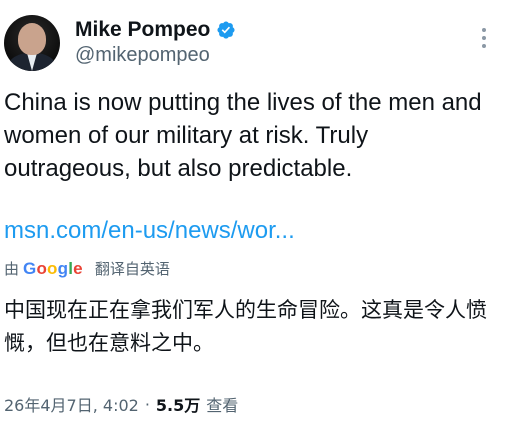  I want to click on author-name-row: Mike Pompeo, so click(155, 30).